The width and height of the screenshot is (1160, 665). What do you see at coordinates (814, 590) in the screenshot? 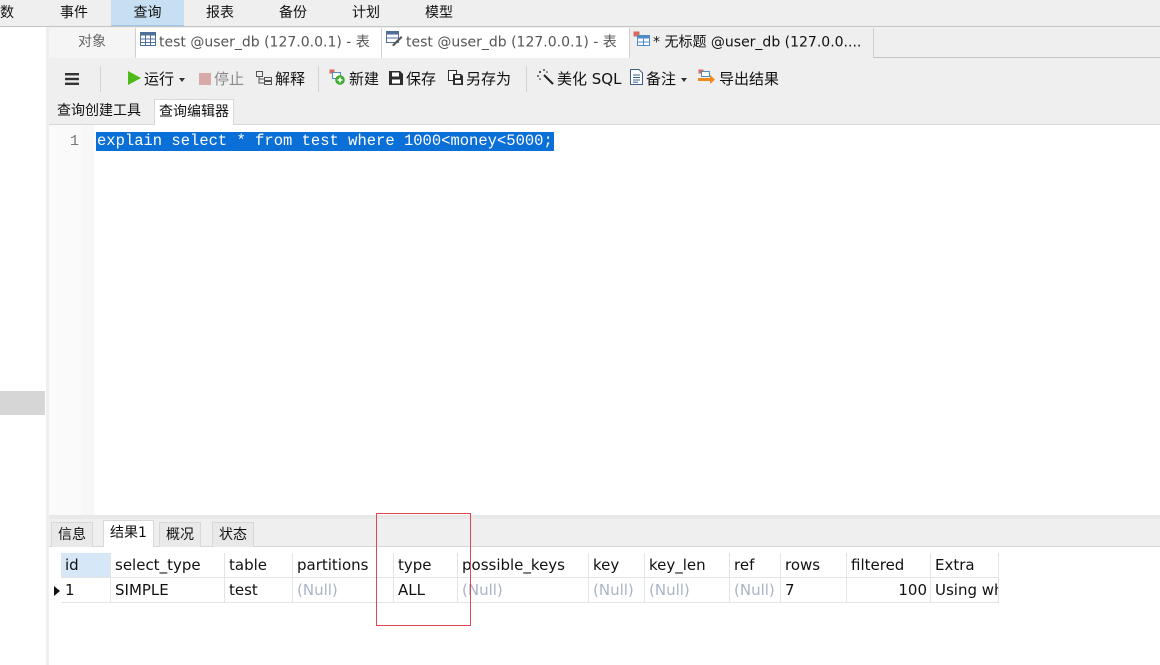
I see `cell-rows: 7` at bounding box center [814, 590].